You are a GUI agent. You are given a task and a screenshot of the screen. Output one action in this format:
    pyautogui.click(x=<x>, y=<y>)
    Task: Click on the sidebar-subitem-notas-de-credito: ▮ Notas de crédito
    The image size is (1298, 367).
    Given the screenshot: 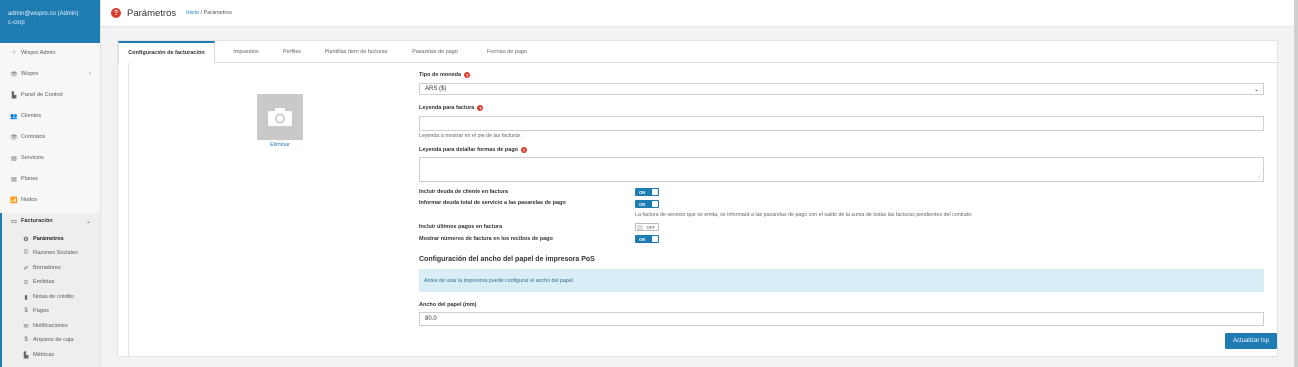 What is the action you would take?
    pyautogui.click(x=50, y=297)
    